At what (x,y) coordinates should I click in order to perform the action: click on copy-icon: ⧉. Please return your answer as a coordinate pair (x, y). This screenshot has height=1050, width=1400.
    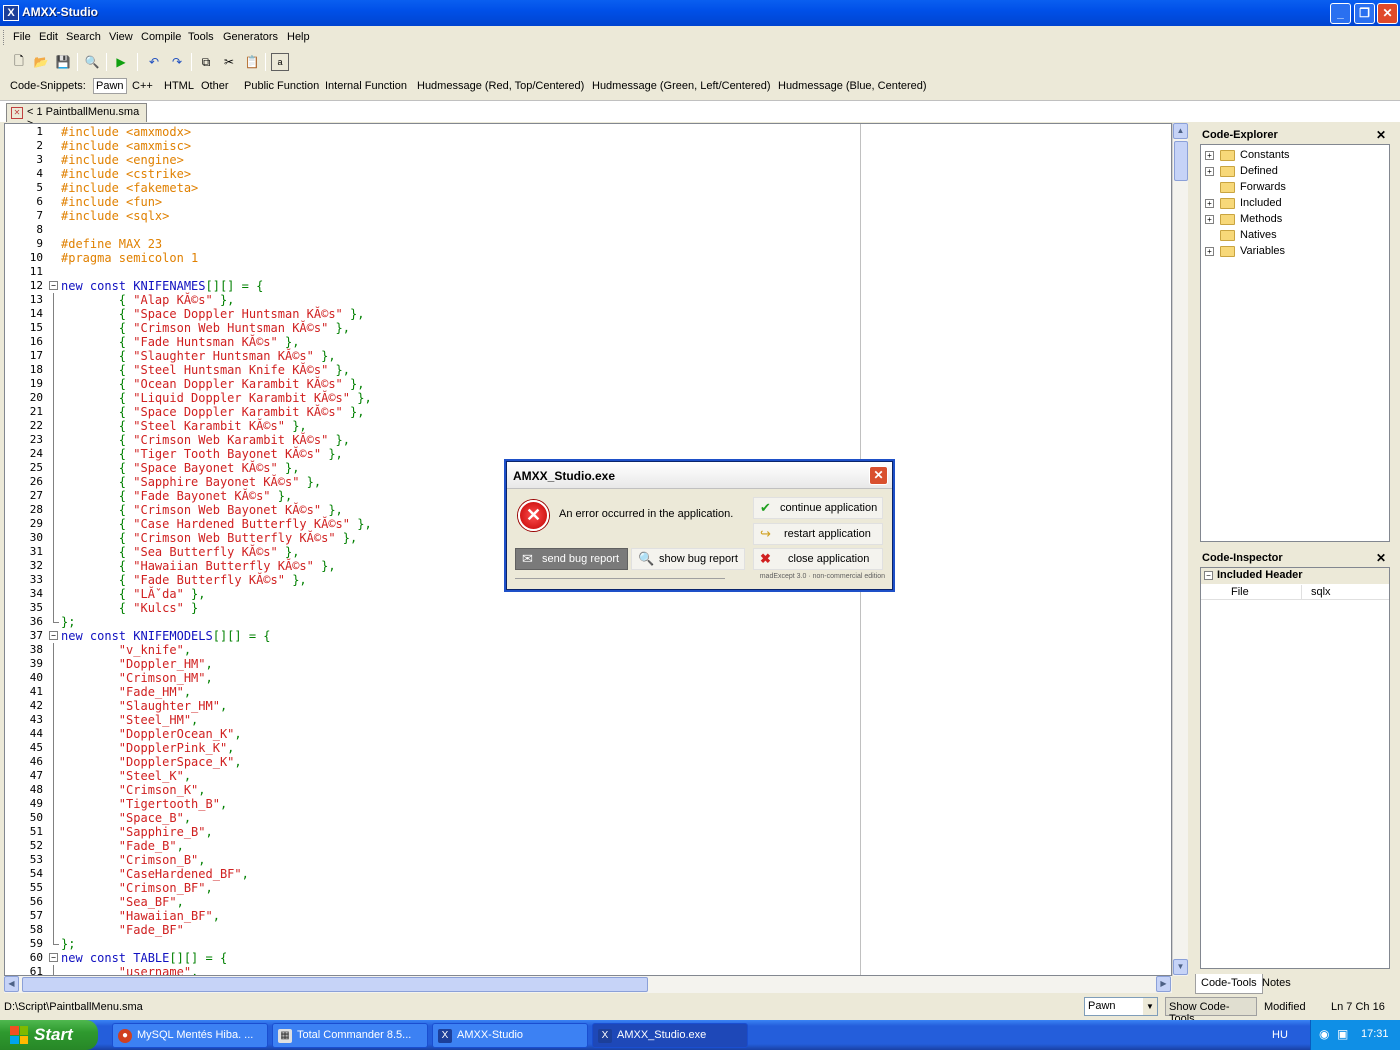
    Looking at the image, I should click on (206, 62).